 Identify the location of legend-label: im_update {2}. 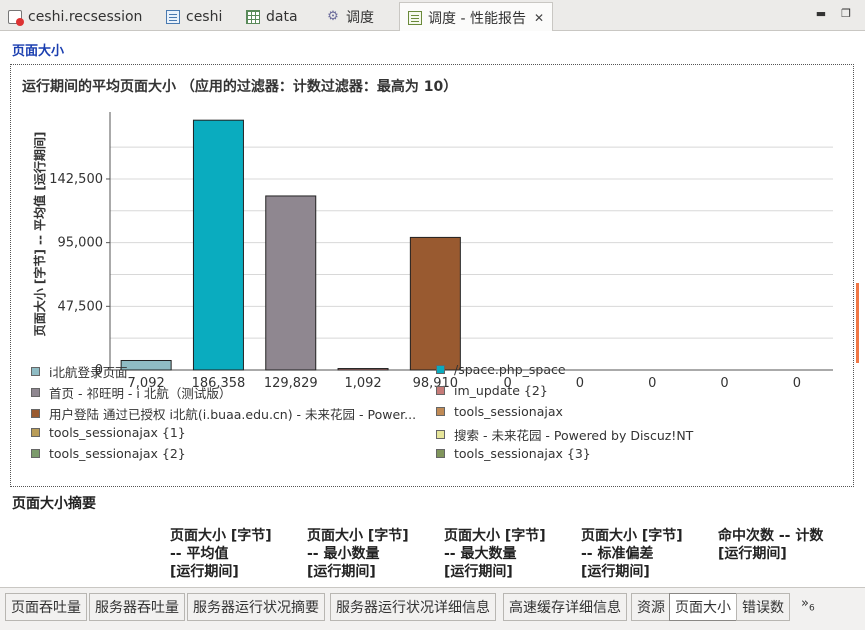
(501, 390).